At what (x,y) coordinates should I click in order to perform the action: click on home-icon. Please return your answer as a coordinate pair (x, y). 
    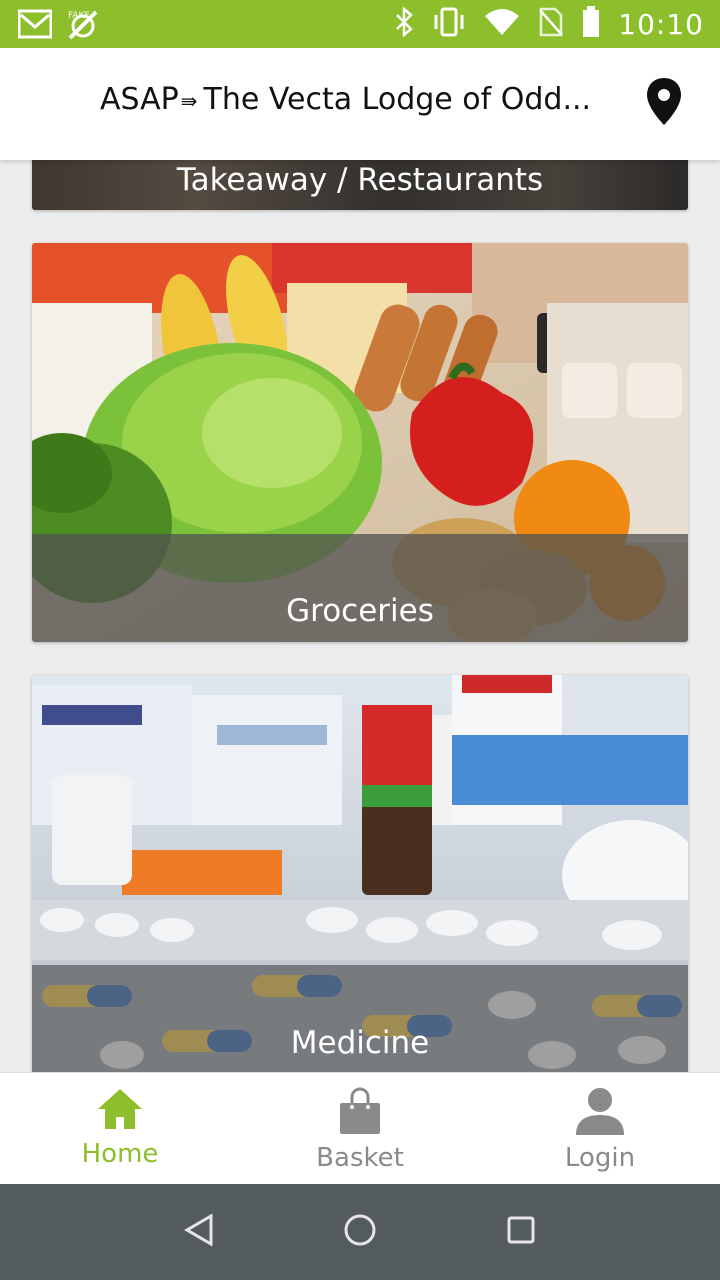
    Looking at the image, I should click on (120, 1111).